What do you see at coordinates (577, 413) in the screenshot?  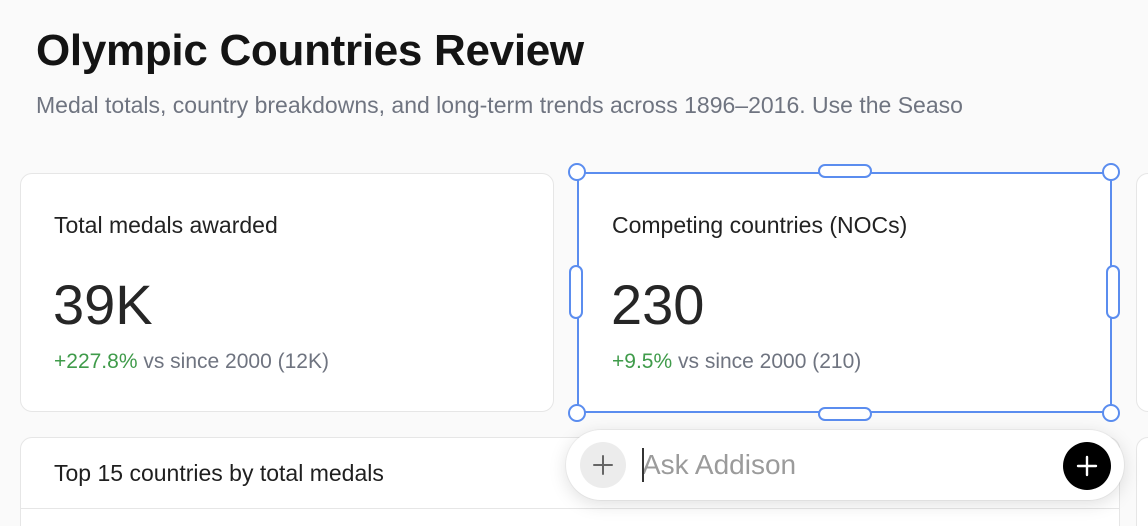 I see `resize-handle-bottom-left` at bounding box center [577, 413].